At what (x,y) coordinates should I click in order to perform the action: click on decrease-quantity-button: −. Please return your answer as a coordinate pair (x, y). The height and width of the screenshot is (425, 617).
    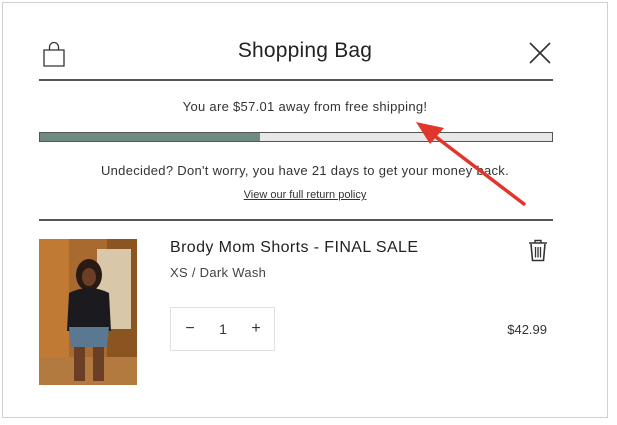
    Looking at the image, I should click on (190, 329).